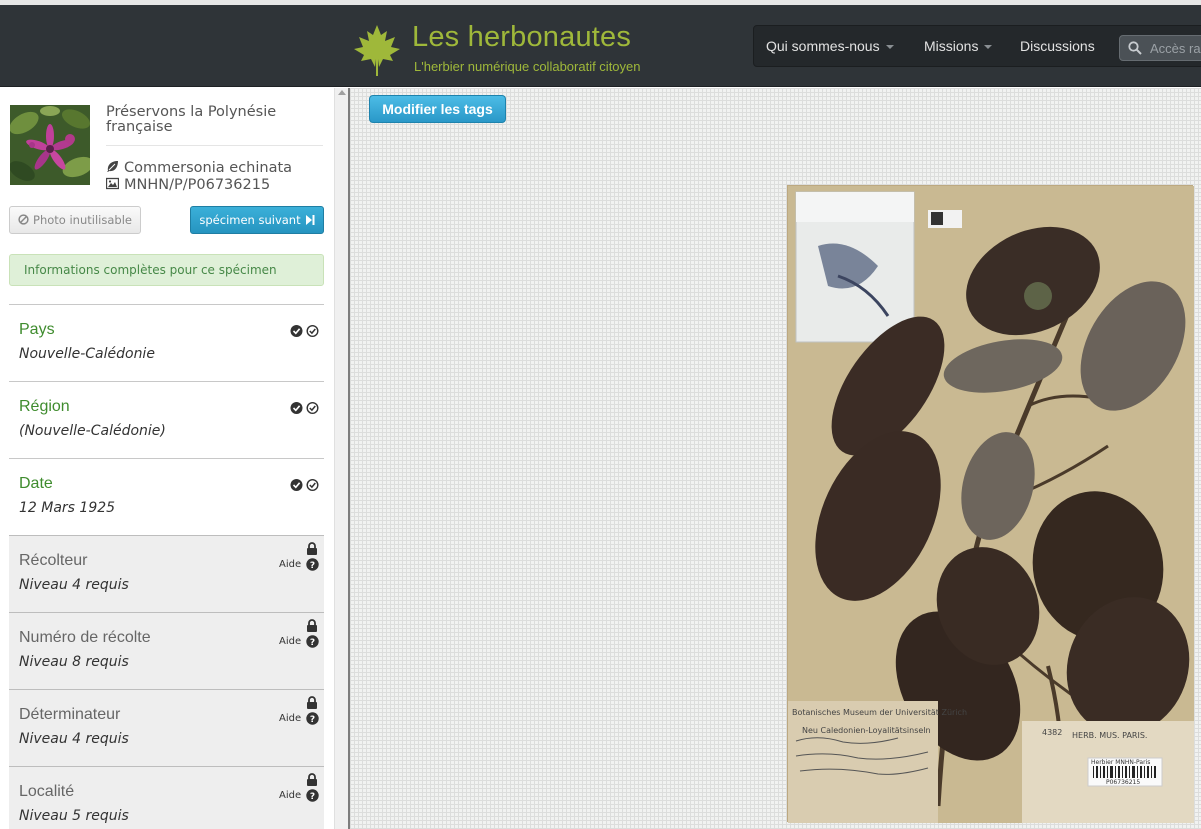 This screenshot has width=1201, height=829. Describe the element at coordinates (341, 458) in the screenshot. I see `sidebar-scrollbar` at that location.